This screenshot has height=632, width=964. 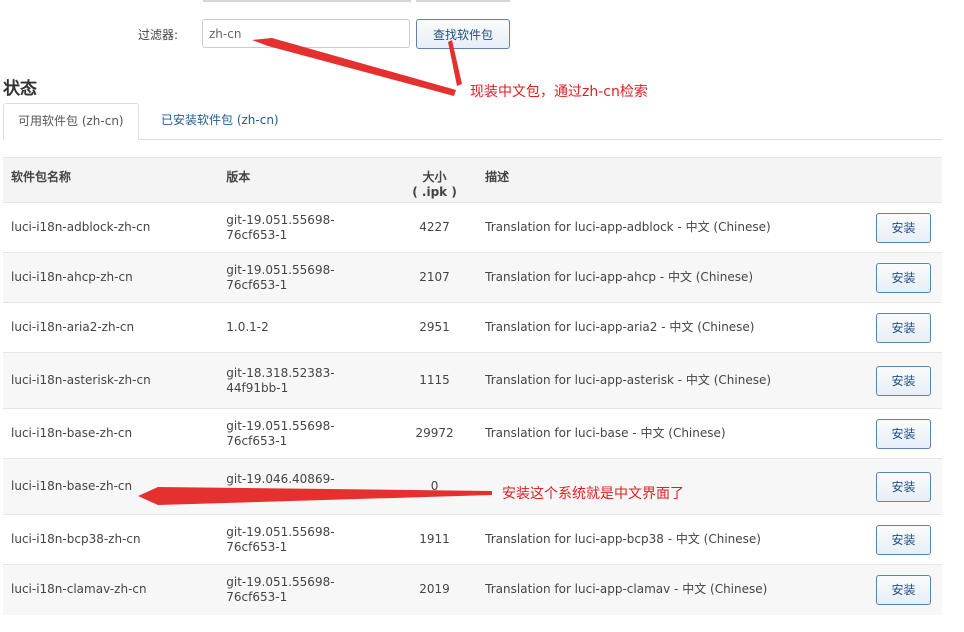 I want to click on annotation-note-1: 现装中文包，通过zh-cn检索, so click(x=559, y=92).